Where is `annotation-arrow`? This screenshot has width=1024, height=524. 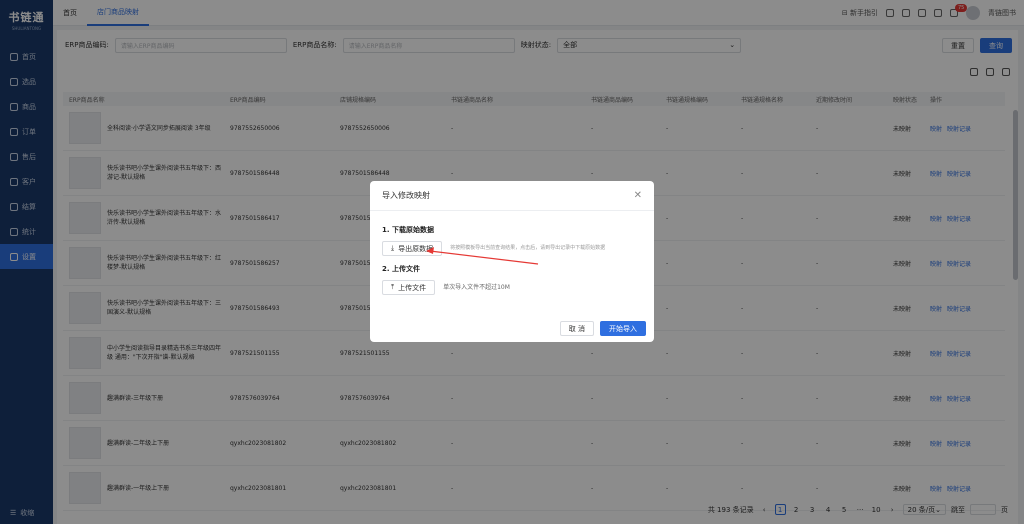 annotation-arrow is located at coordinates (482, 256).